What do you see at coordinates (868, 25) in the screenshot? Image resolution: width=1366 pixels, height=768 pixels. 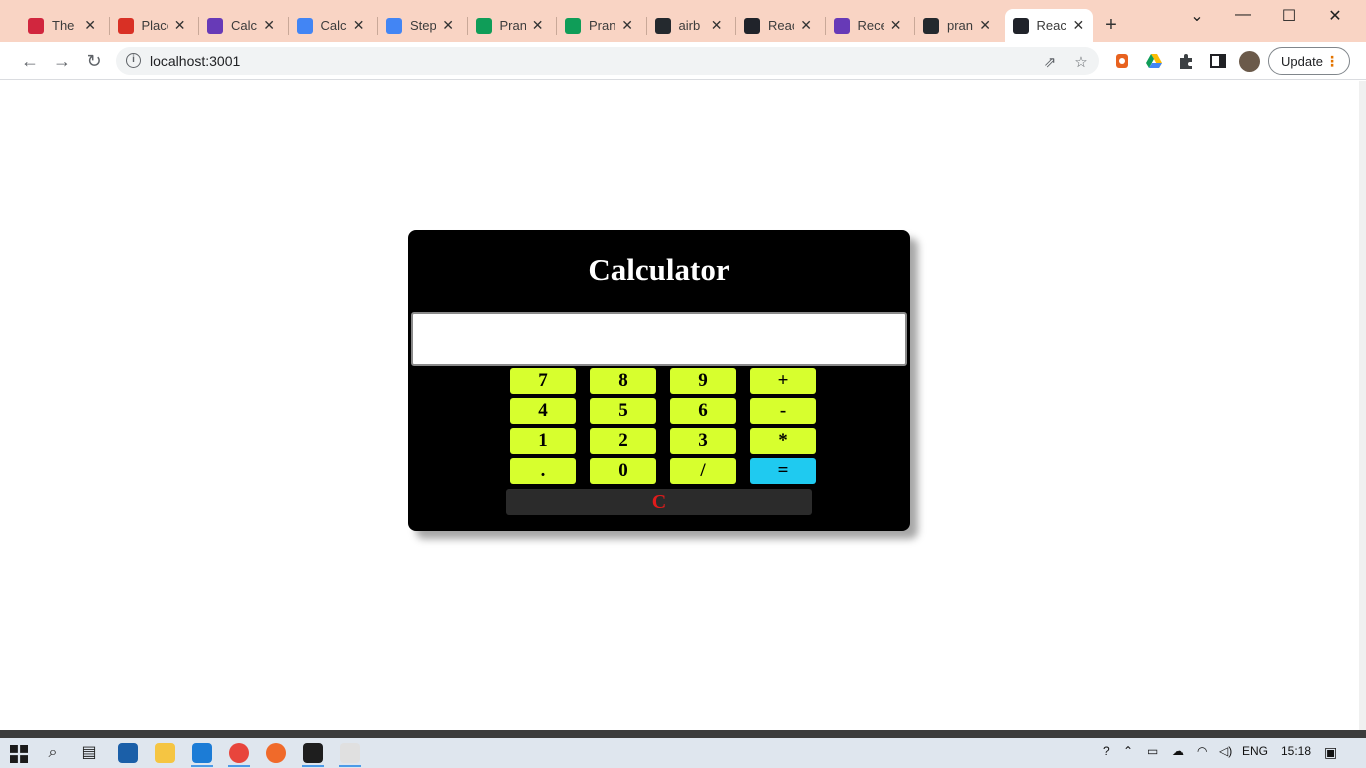 I see `browser-tab: Rece ✕` at bounding box center [868, 25].